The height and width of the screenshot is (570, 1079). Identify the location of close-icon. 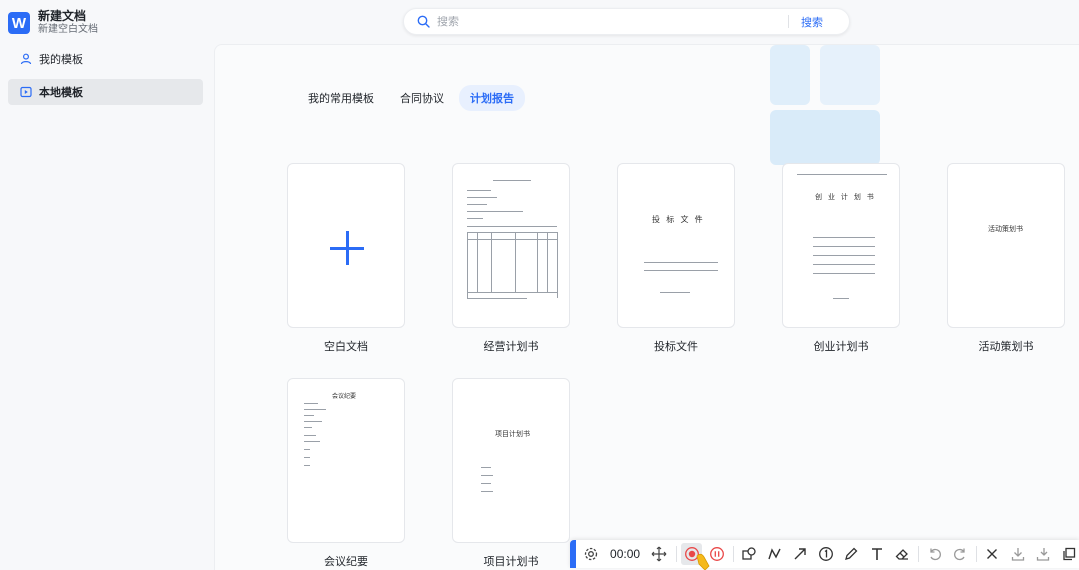
(992, 554).